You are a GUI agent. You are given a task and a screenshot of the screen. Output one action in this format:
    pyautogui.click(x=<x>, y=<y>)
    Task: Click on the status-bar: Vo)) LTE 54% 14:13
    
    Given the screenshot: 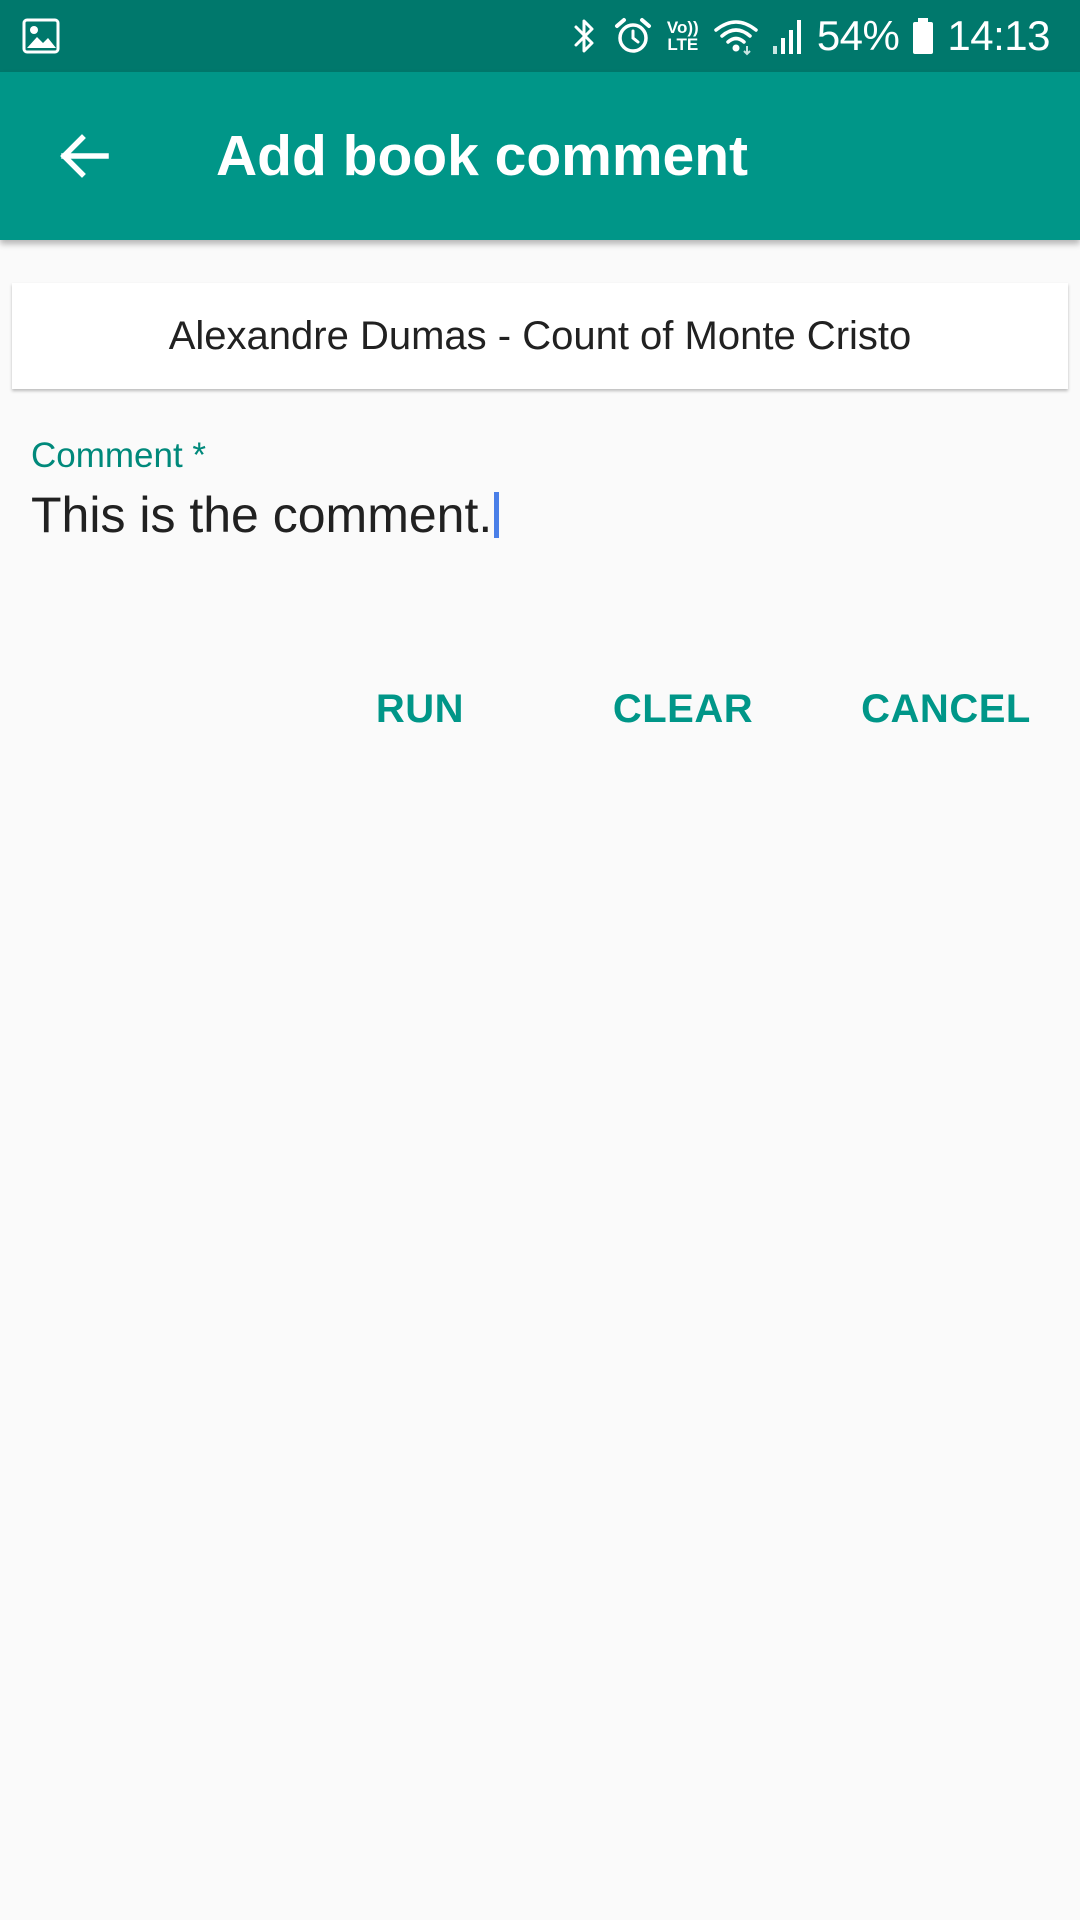 What is the action you would take?
    pyautogui.click(x=540, y=36)
    